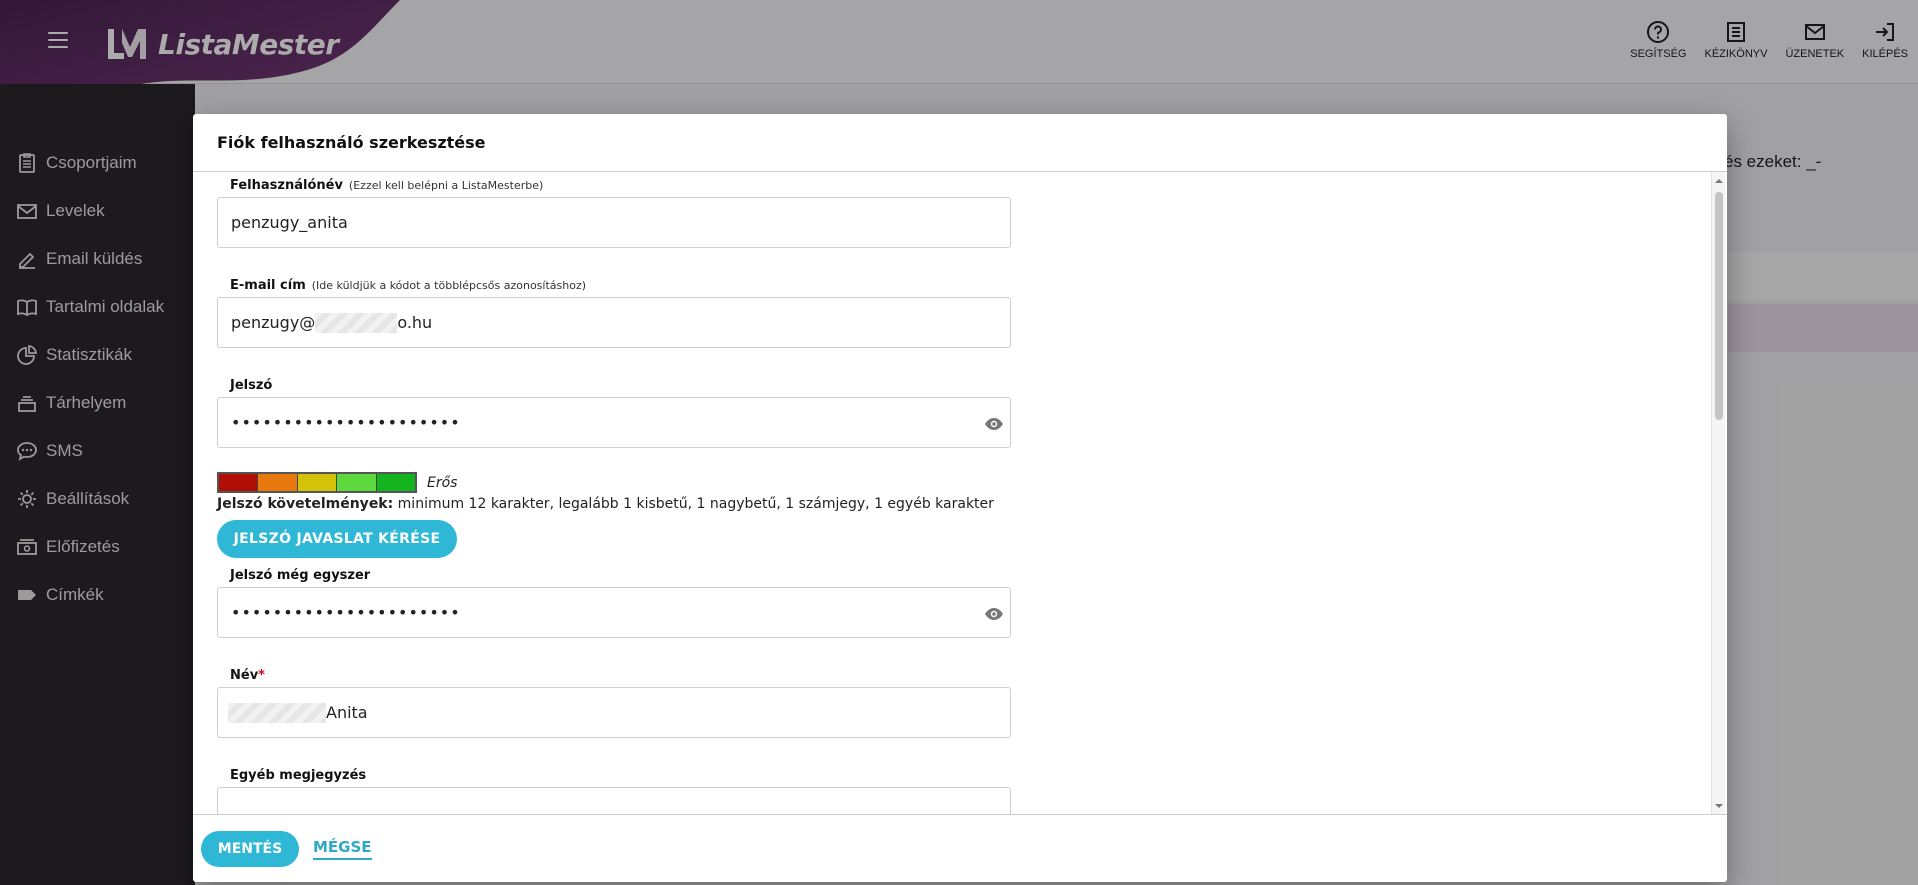 The image size is (1918, 885). What do you see at coordinates (337, 539) in the screenshot?
I see `suggest-password-button: JELSZÓ JAVASLAT KÉRÉSE` at bounding box center [337, 539].